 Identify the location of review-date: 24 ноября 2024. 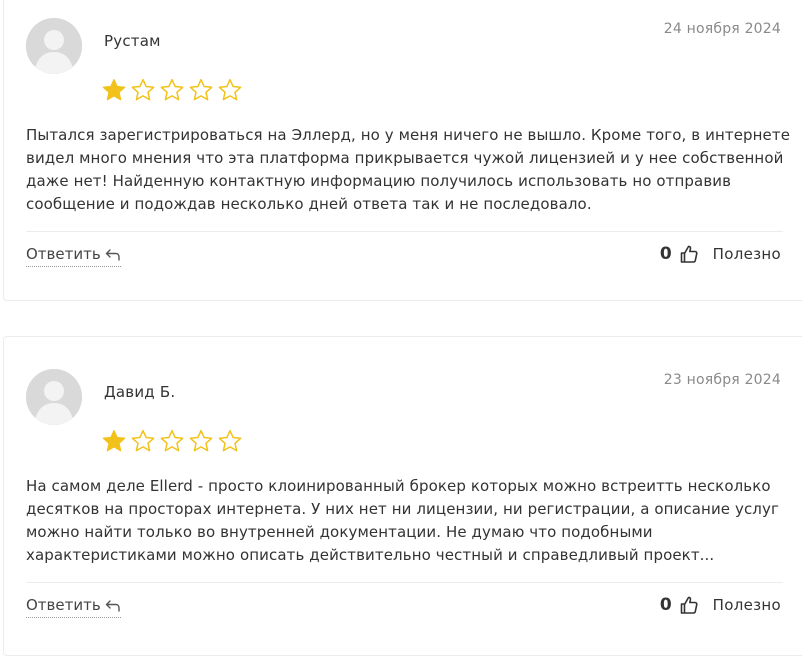
(722, 29).